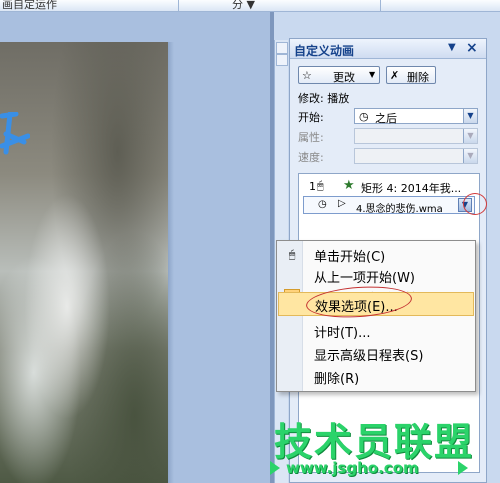 The width and height of the screenshot is (500, 483). I want to click on menu-item-remove: 删除(R), so click(376, 377).